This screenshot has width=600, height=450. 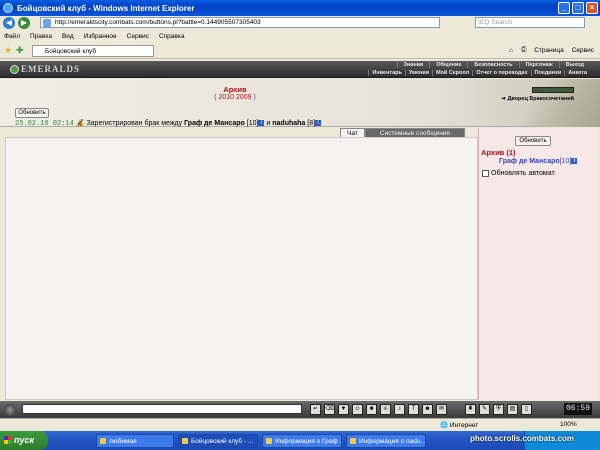 I want to click on archive-years-link: 2010 2009, so click(x=234, y=97).